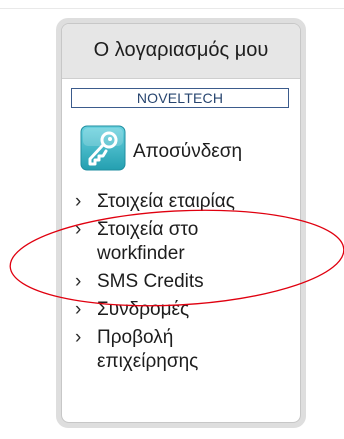  I want to click on menu-item-subscriptions: › Συνδρομές, so click(187, 310).